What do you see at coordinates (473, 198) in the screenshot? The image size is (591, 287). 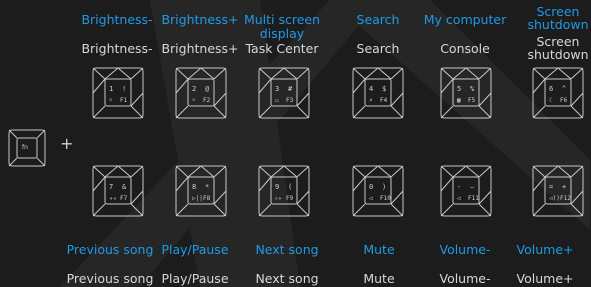 I see `key-fkey: F11` at bounding box center [473, 198].